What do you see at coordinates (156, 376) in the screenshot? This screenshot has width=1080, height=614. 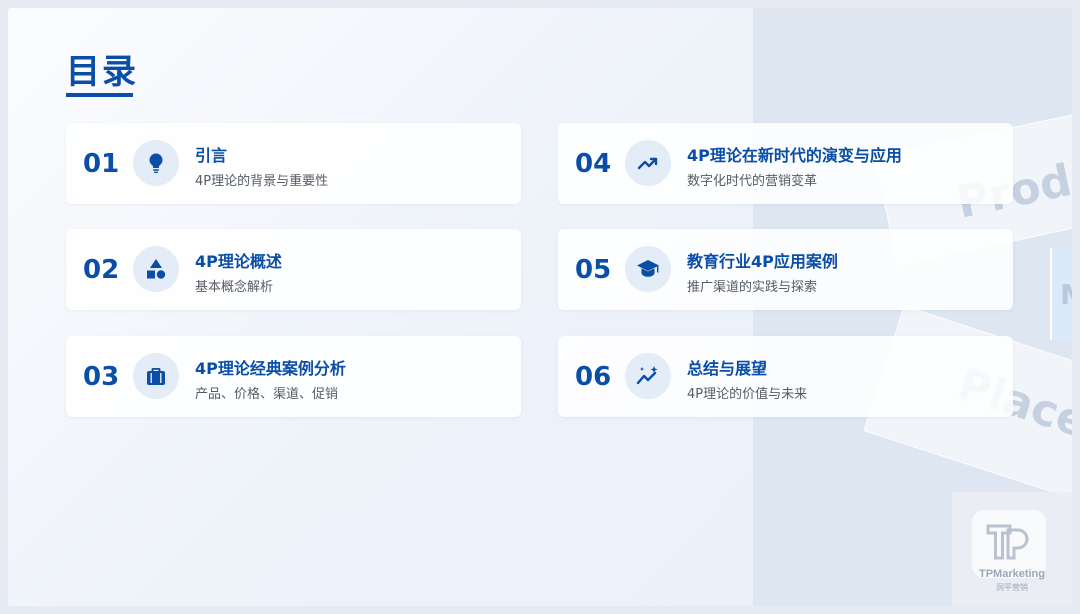 I see `briefcase-icon` at bounding box center [156, 376].